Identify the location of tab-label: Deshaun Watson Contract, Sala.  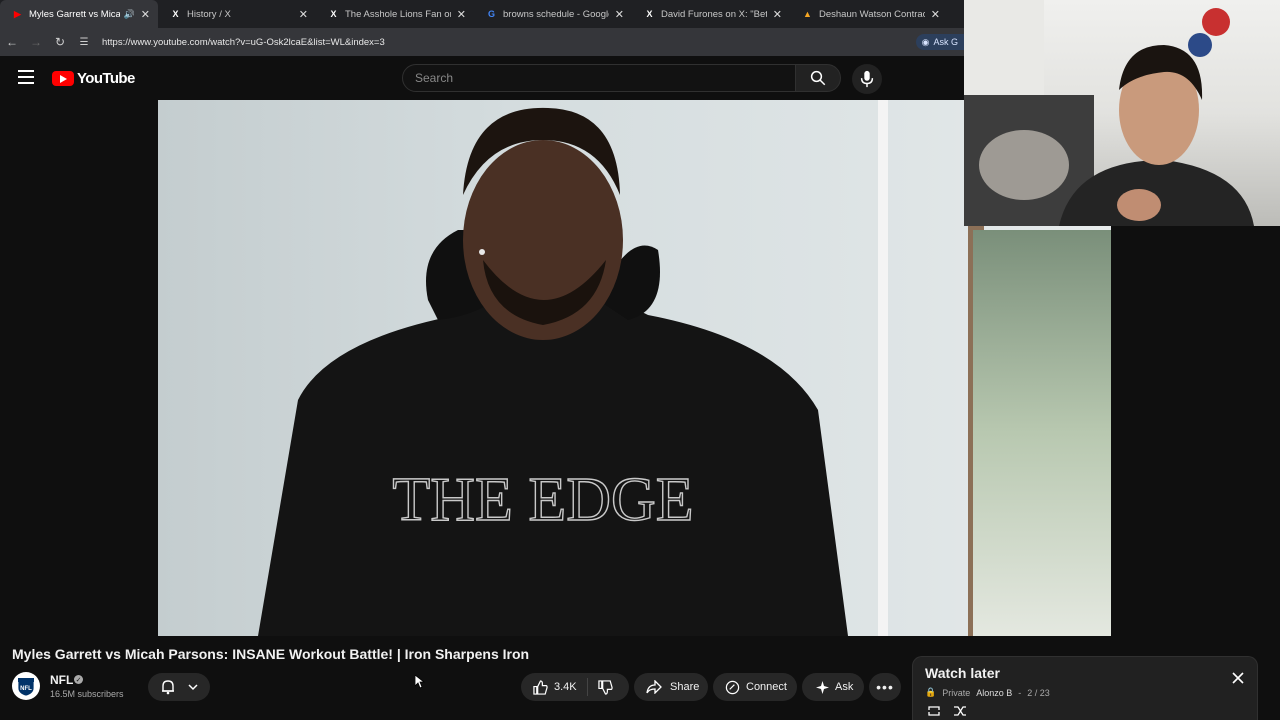
(872, 14).